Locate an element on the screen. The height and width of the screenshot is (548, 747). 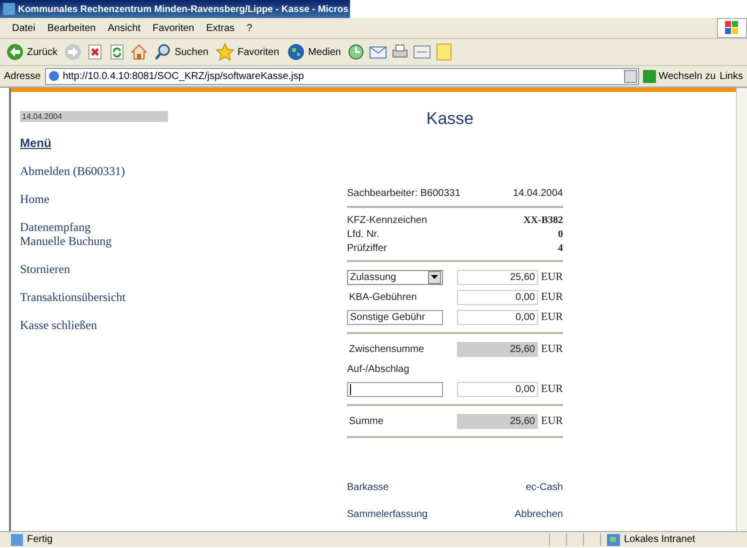
clerk-label: Sachbearbeiter: B600331 is located at coordinates (403, 193).